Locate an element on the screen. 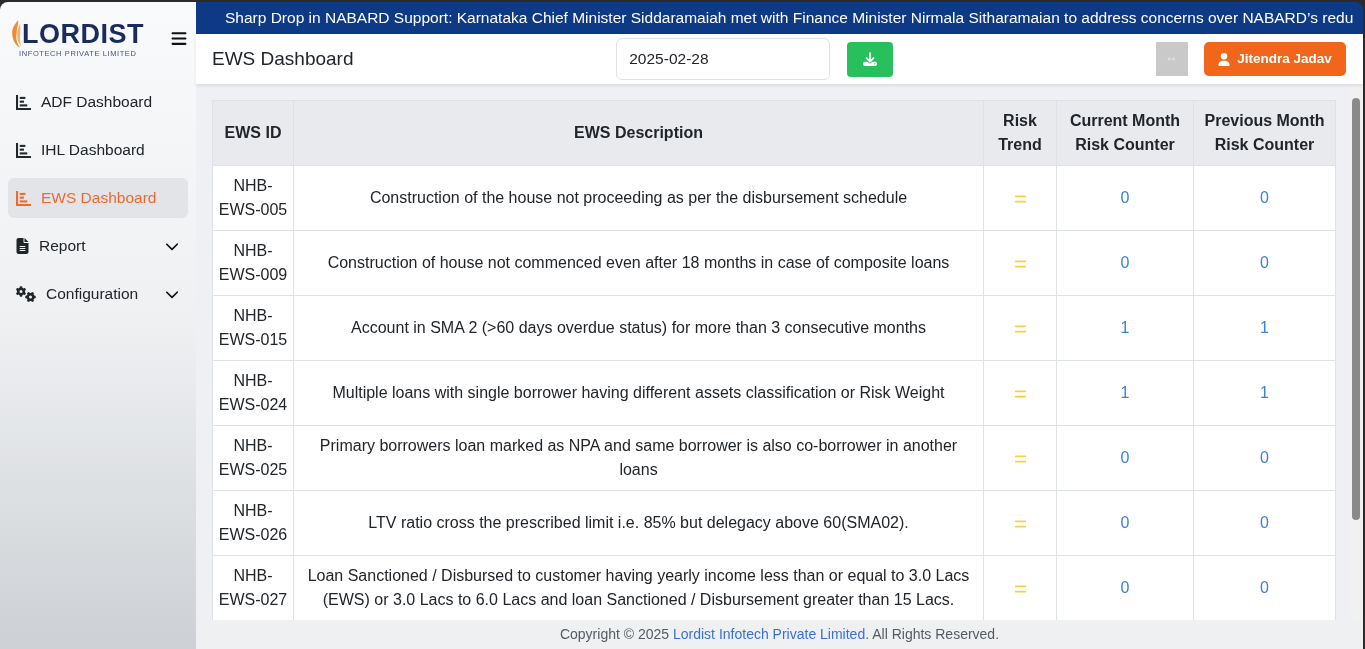  download-icon is located at coordinates (870, 59).